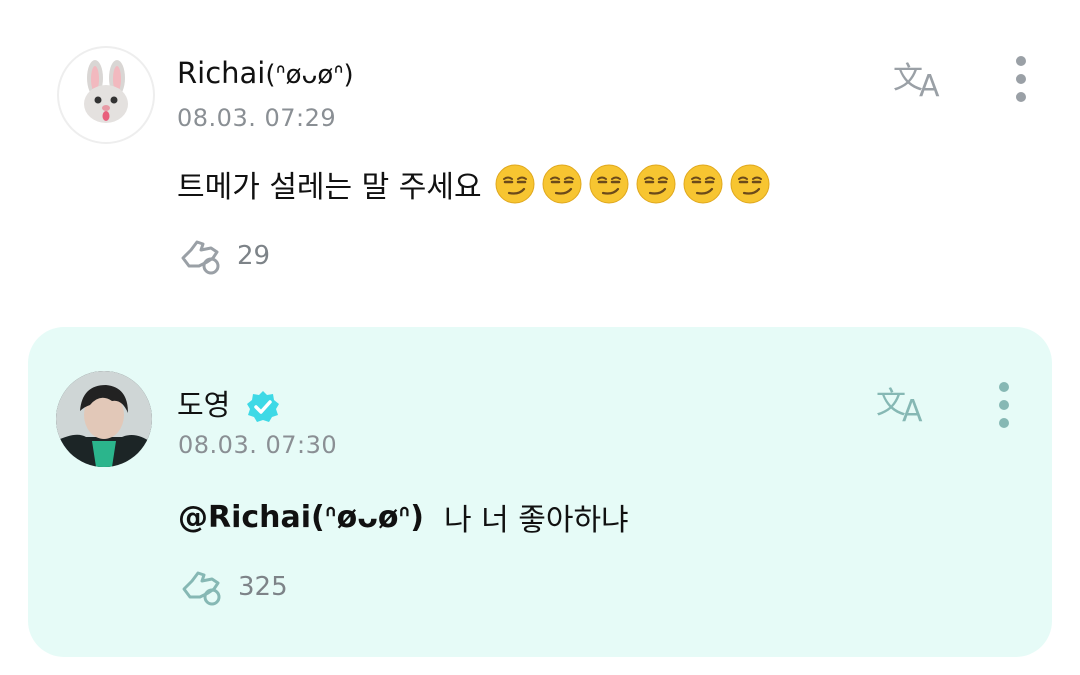 This screenshot has height=675, width=1080. What do you see at coordinates (223, 256) in the screenshot?
I see `like-button: 29` at bounding box center [223, 256].